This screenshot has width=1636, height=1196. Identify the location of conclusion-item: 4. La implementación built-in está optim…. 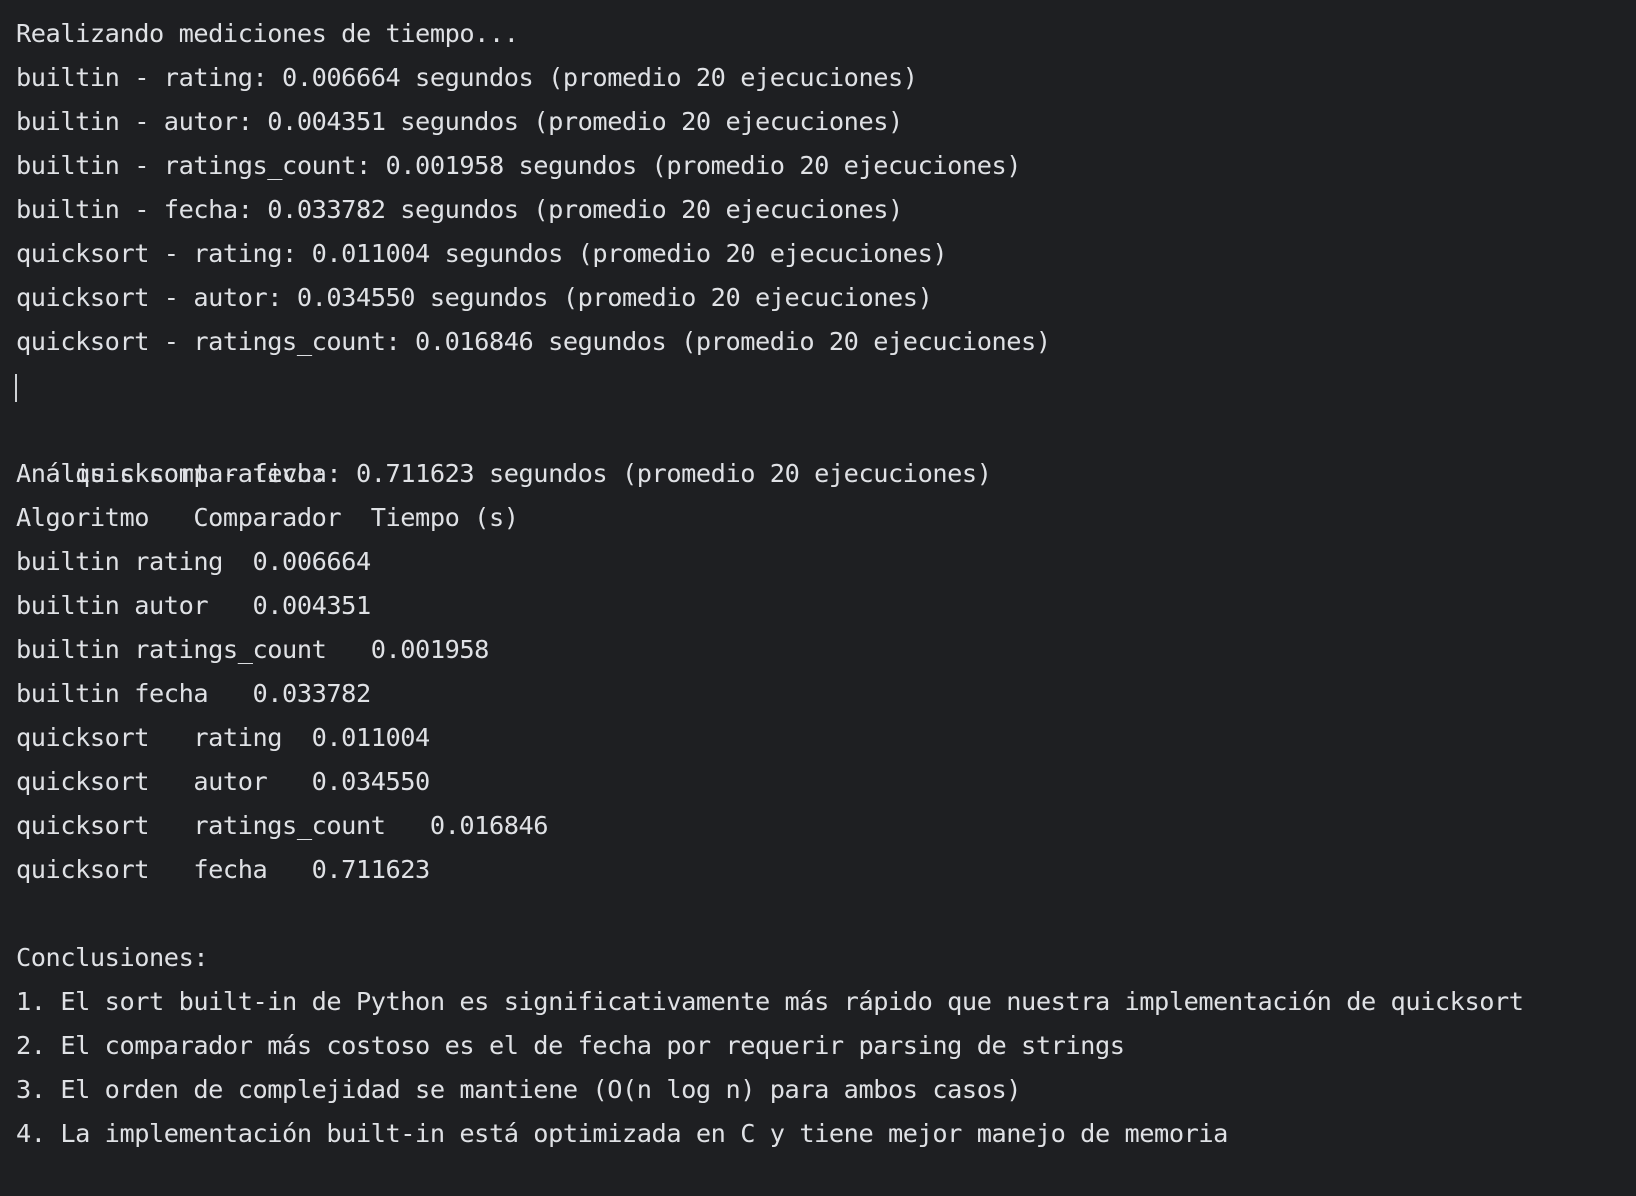
(622, 1133).